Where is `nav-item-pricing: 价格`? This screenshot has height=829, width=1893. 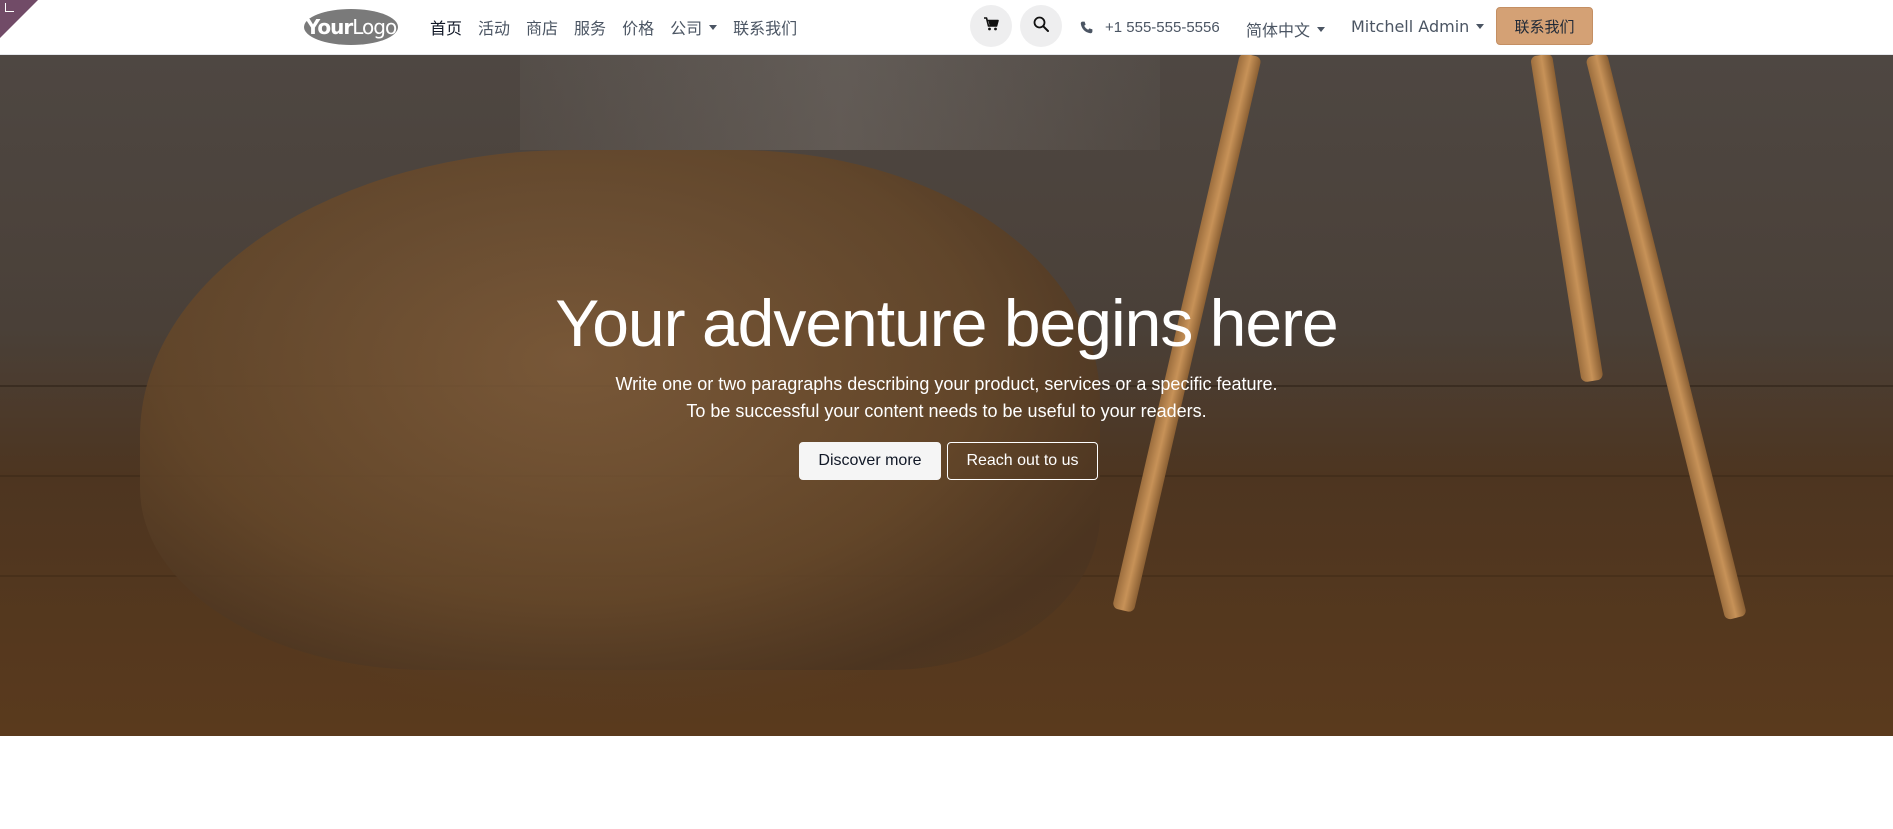
nav-item-pricing: 价格 is located at coordinates (638, 27).